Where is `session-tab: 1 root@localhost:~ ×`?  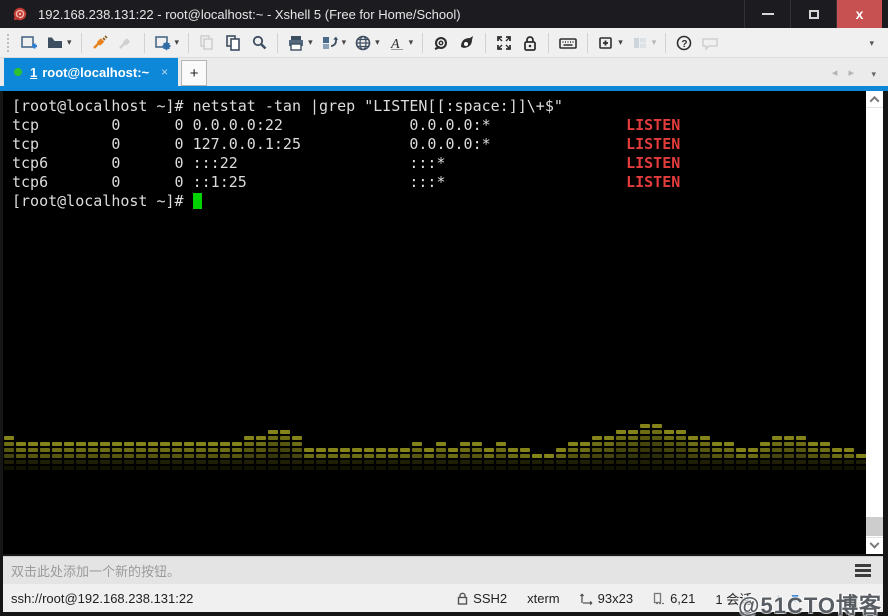 session-tab: 1 root@localhost:~ × is located at coordinates (91, 72).